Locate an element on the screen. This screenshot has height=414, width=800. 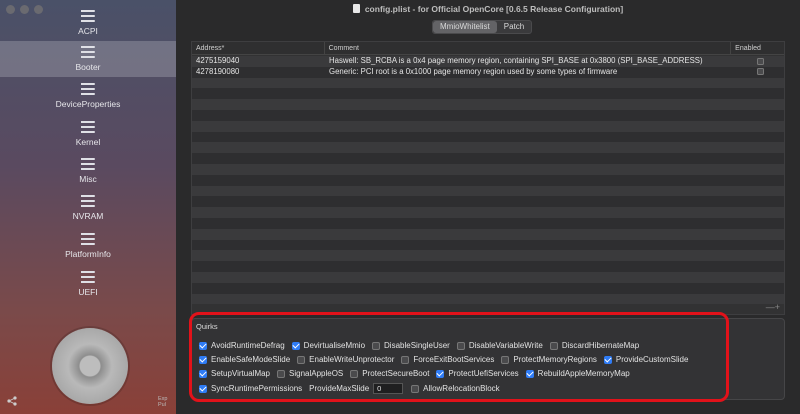
sidebar-item-label: Booter is located at coordinates (88, 67).